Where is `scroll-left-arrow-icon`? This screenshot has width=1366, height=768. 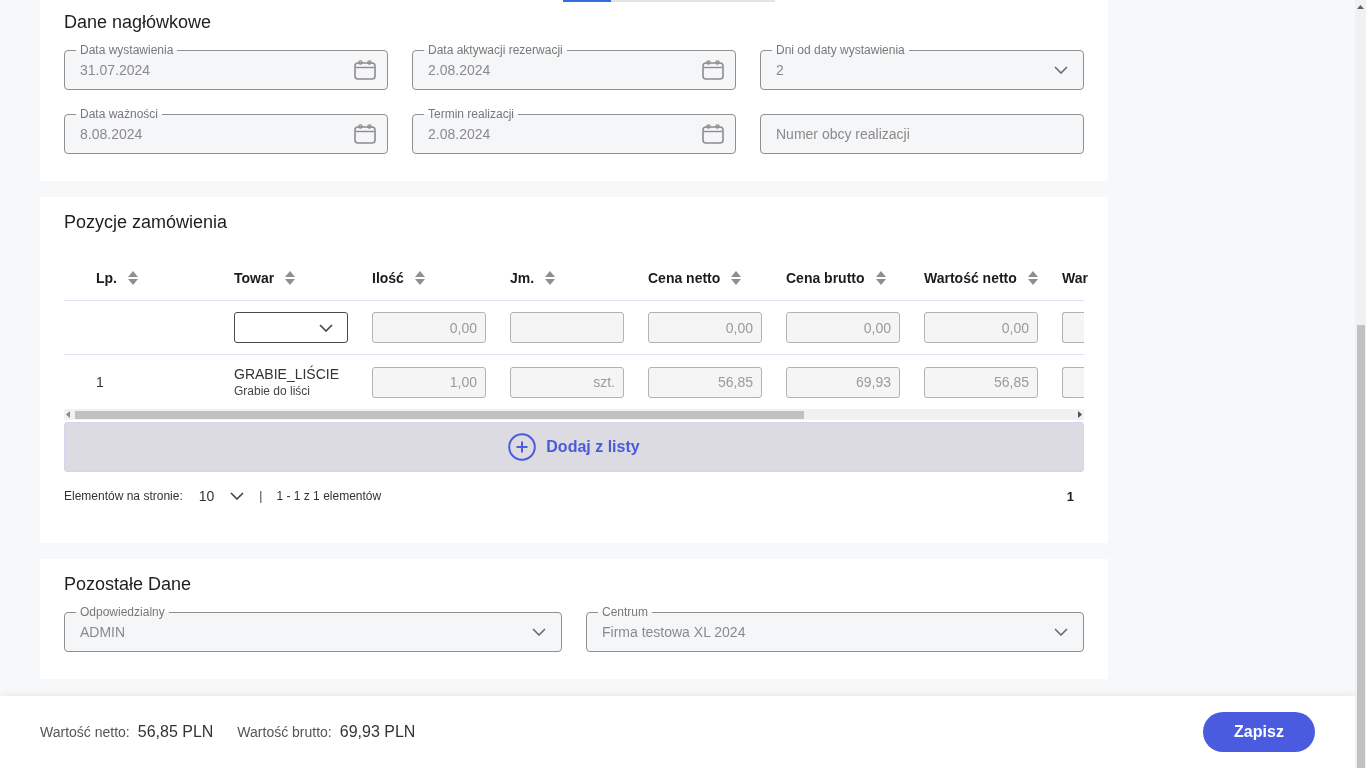
scroll-left-arrow-icon is located at coordinates (68, 414).